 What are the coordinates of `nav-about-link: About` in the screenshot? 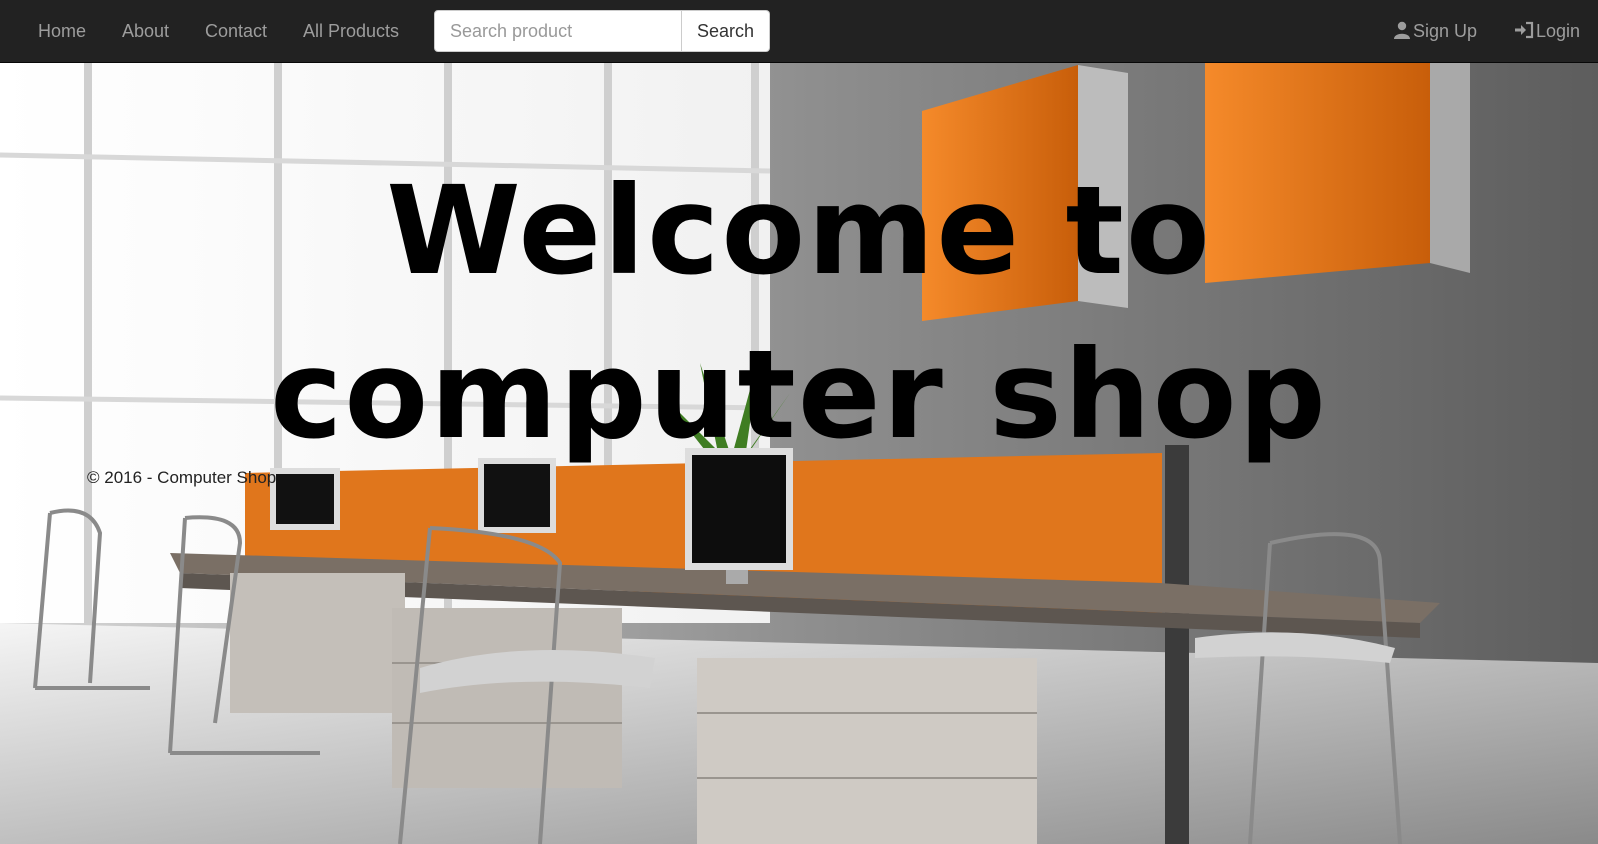 It's located at (145, 31).